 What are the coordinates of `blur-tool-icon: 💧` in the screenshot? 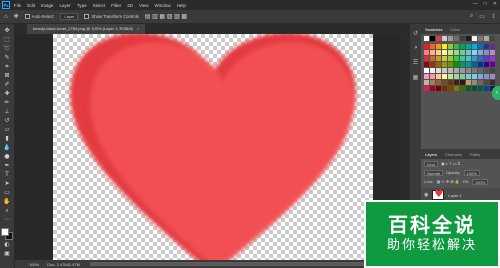 It's located at (7, 147).